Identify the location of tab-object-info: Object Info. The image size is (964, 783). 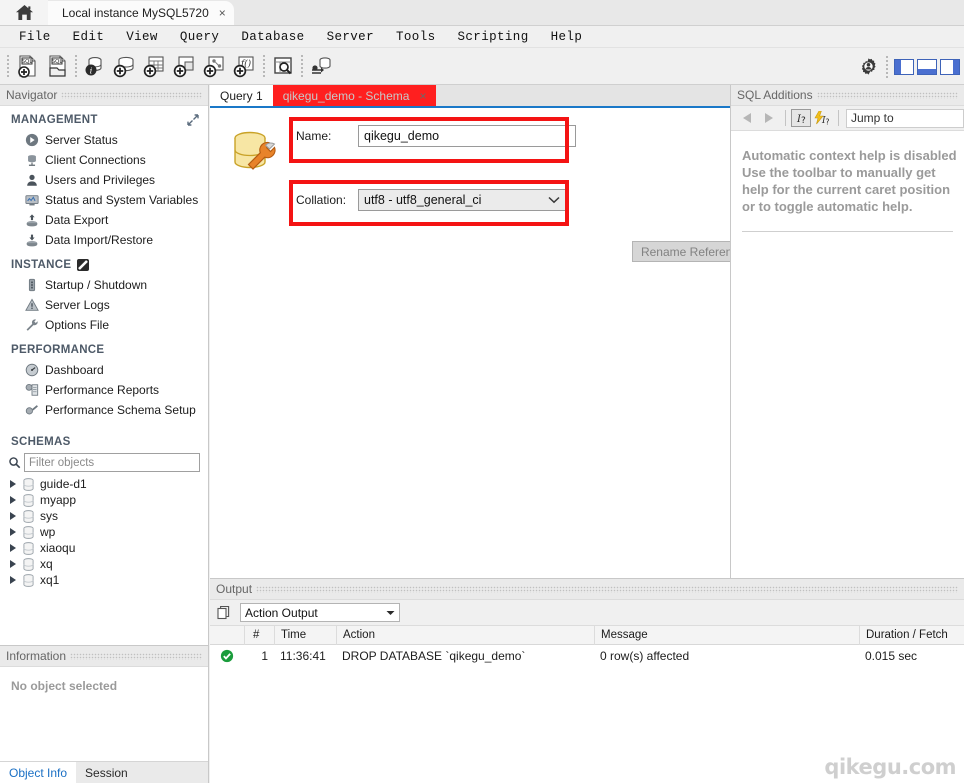
(38, 772).